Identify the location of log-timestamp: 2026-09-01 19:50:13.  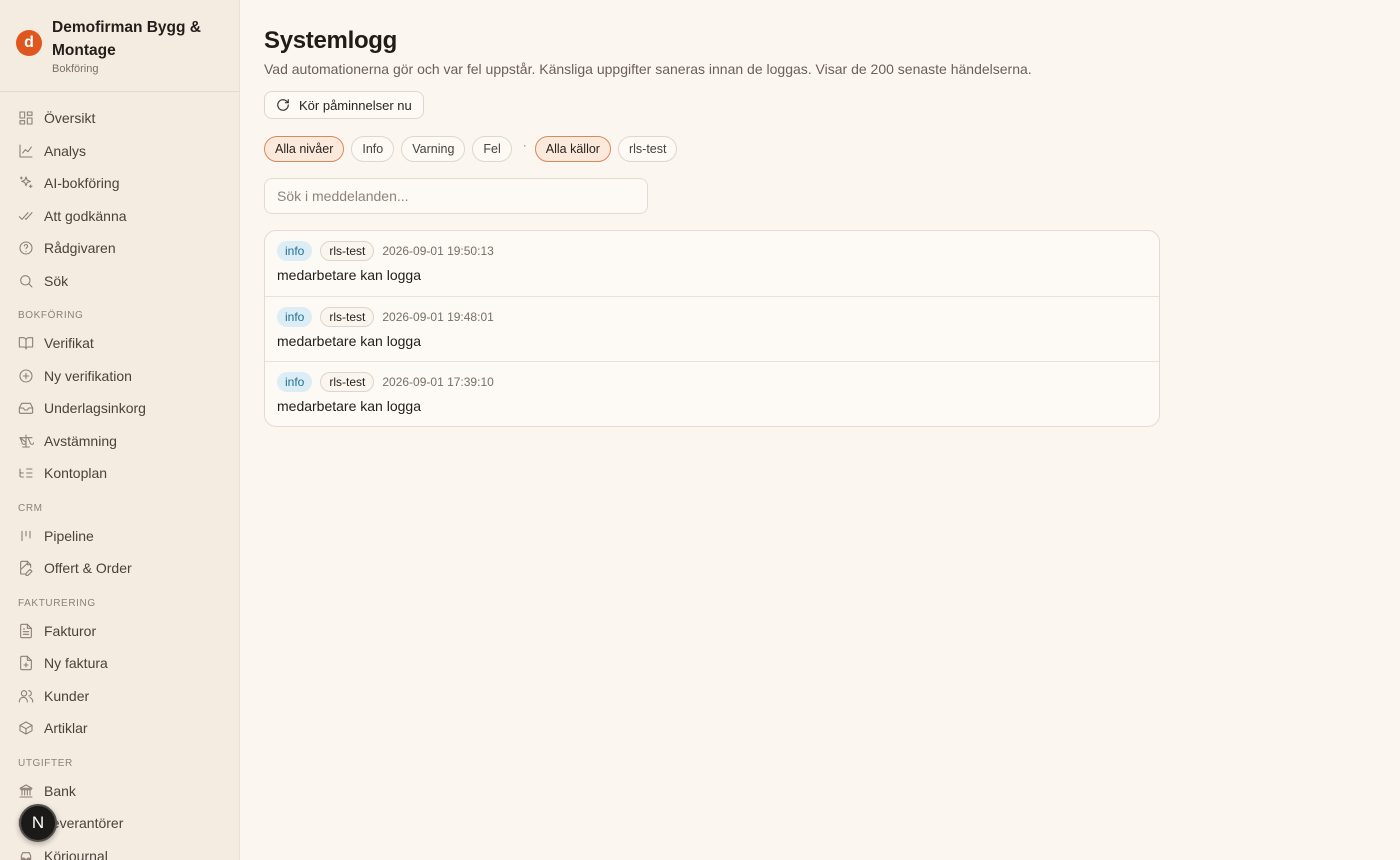
(438, 251).